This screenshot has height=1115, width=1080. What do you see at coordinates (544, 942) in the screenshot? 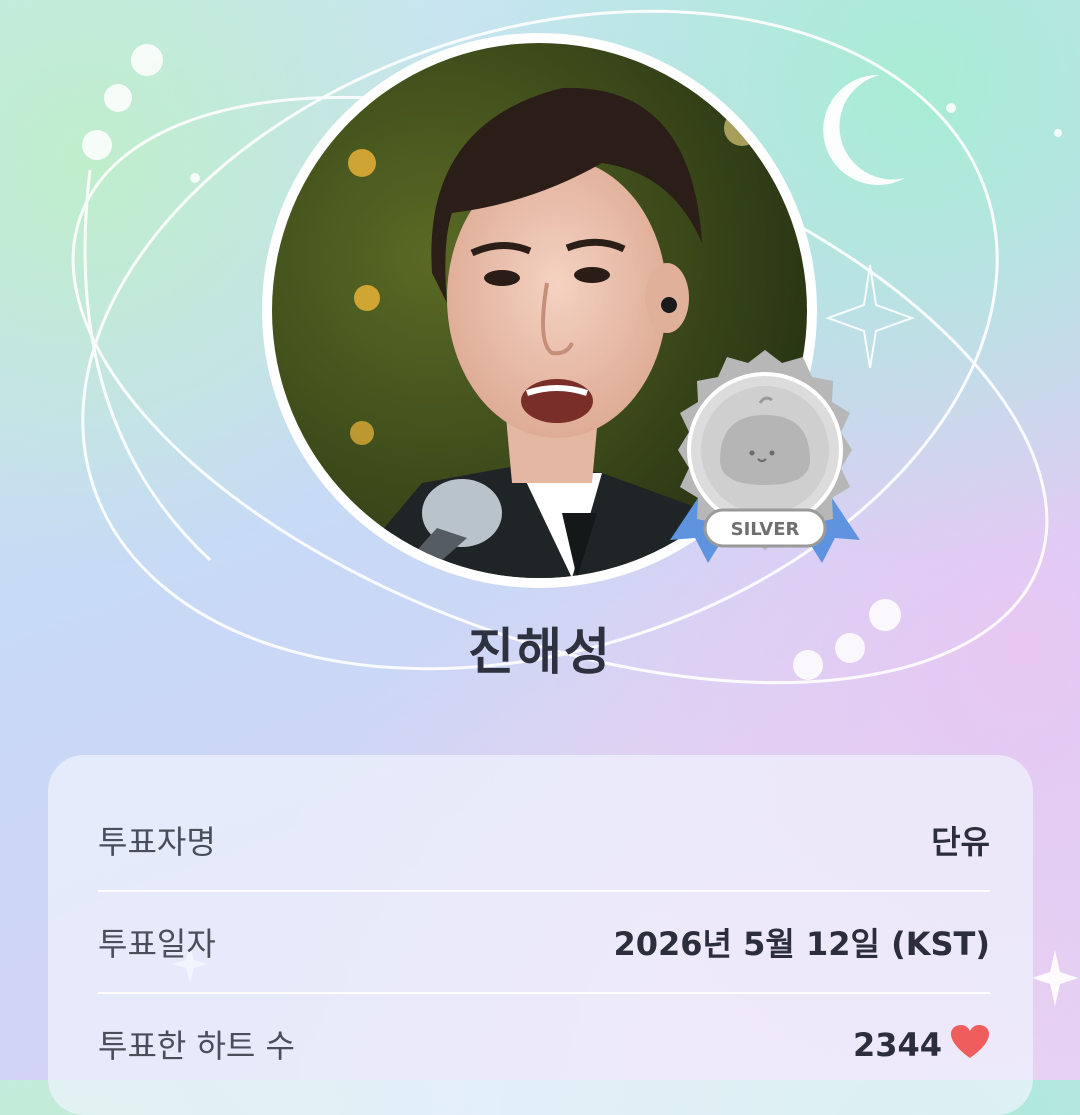
I see `date-row: 투표일자 2026년 5월 12일 (KST)` at bounding box center [544, 942].